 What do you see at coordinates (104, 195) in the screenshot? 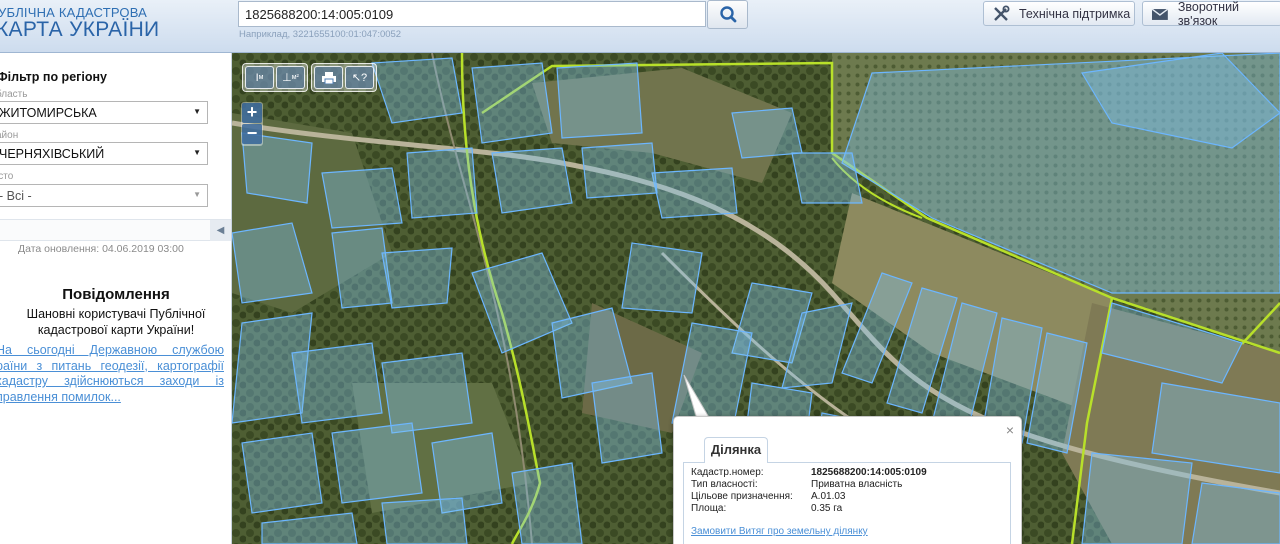
I see `misto-select: - Всі - ▼` at bounding box center [104, 195].